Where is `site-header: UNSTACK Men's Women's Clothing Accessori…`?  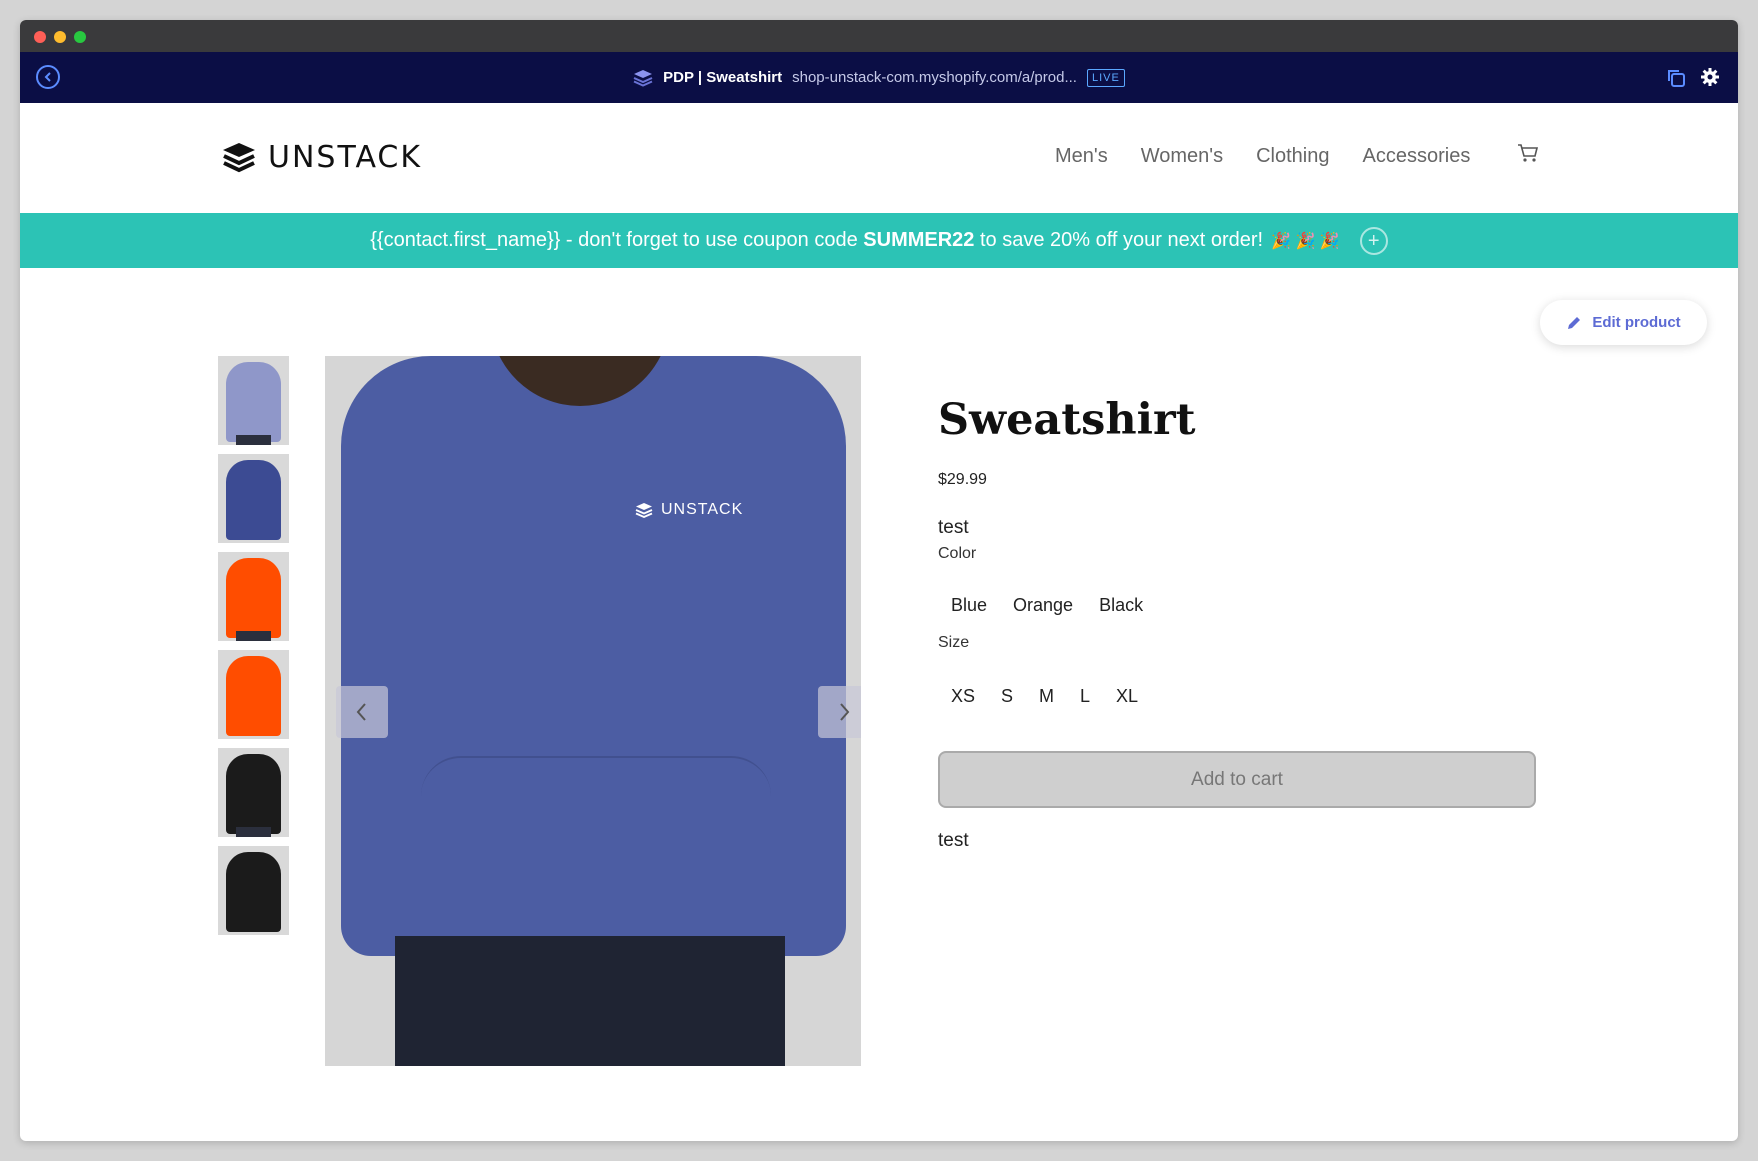 site-header: UNSTACK Men's Women's Clothing Accessori… is located at coordinates (879, 158).